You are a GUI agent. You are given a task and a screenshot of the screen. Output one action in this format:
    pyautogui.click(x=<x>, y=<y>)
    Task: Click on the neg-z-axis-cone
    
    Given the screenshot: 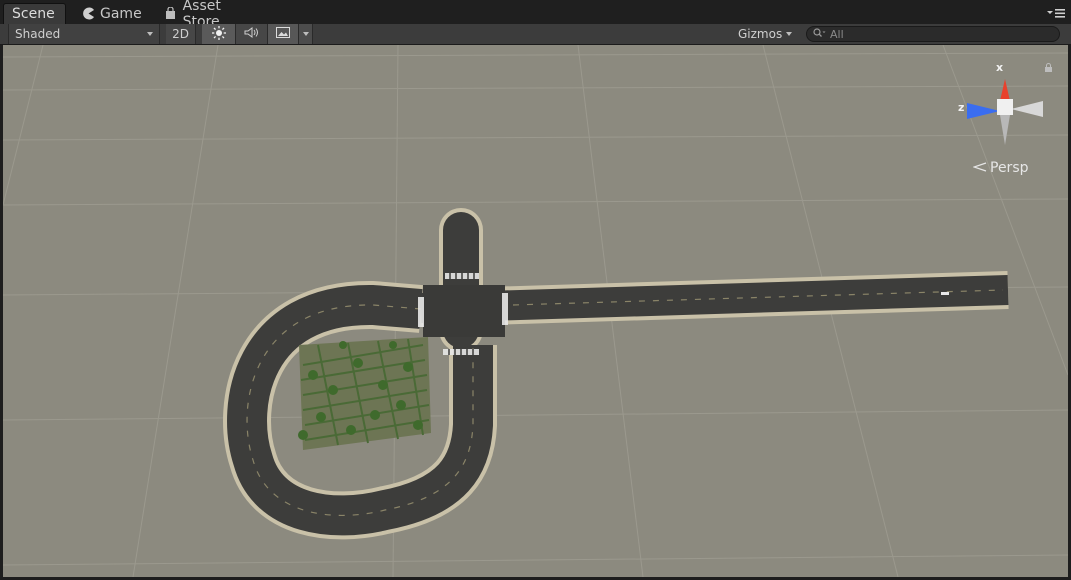 What is the action you would take?
    pyautogui.click(x=1027, y=109)
    